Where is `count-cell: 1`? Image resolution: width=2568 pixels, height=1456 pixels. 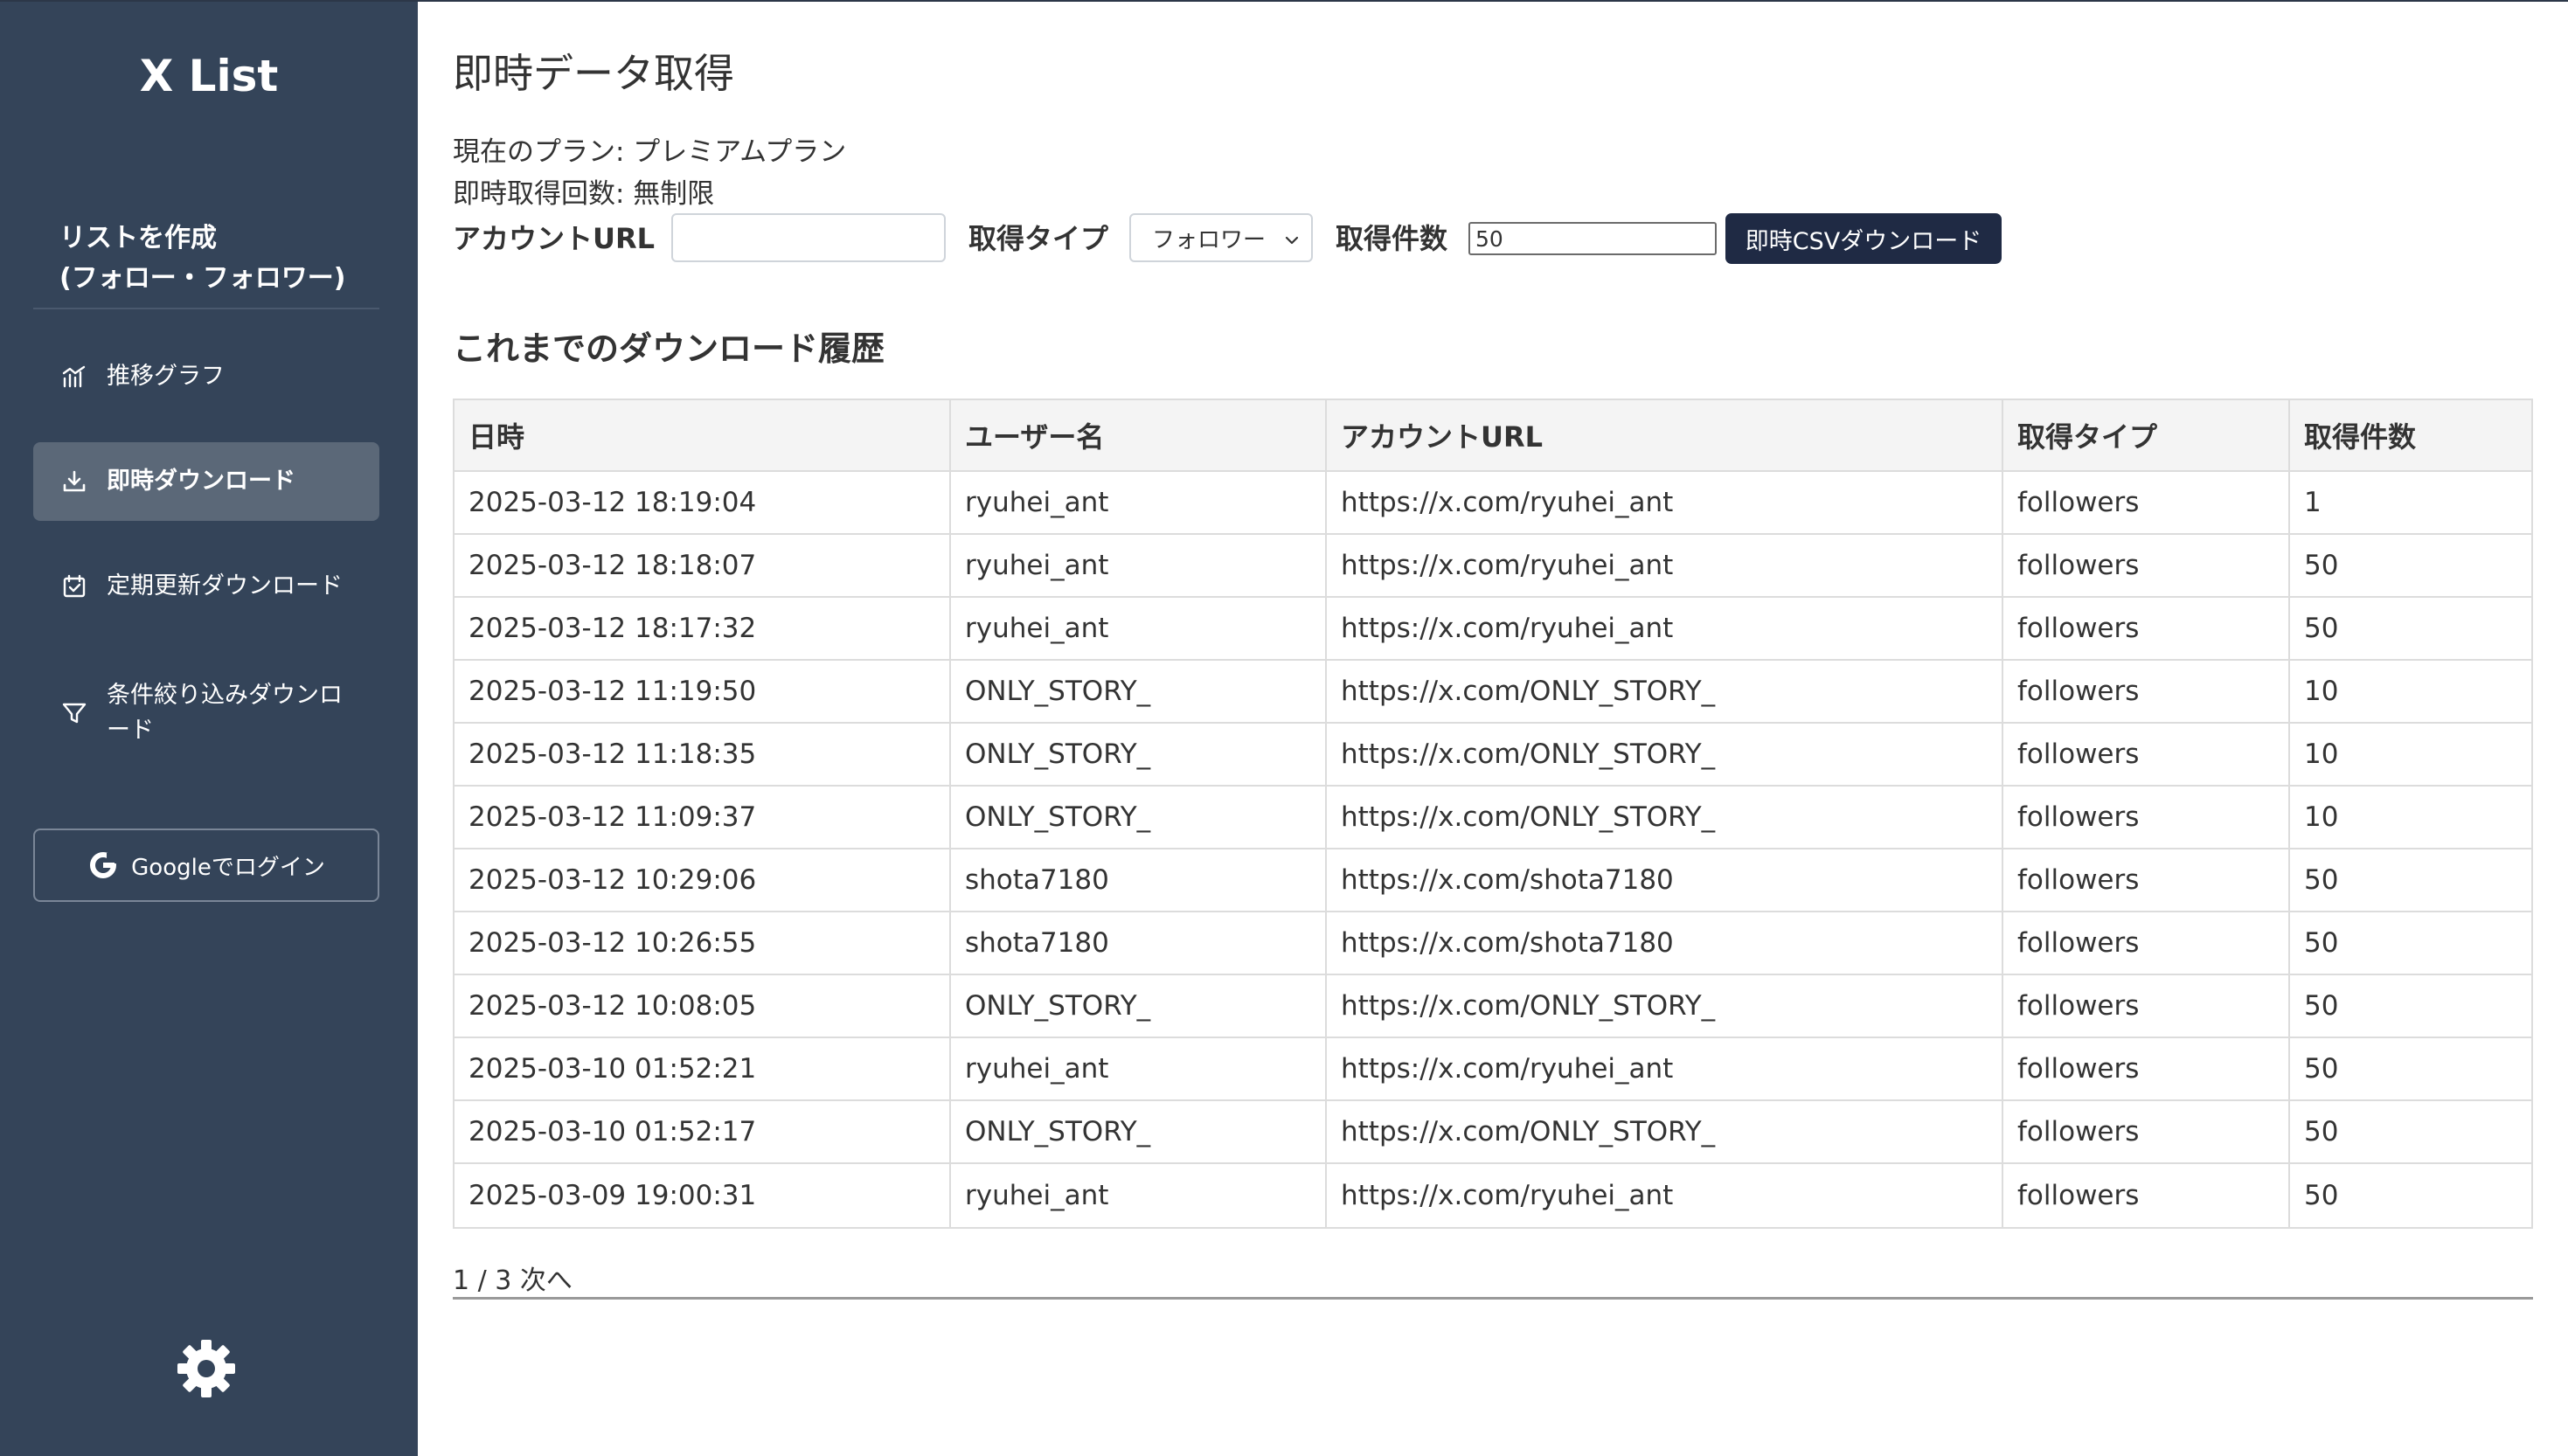
count-cell: 1 is located at coordinates (2313, 502).